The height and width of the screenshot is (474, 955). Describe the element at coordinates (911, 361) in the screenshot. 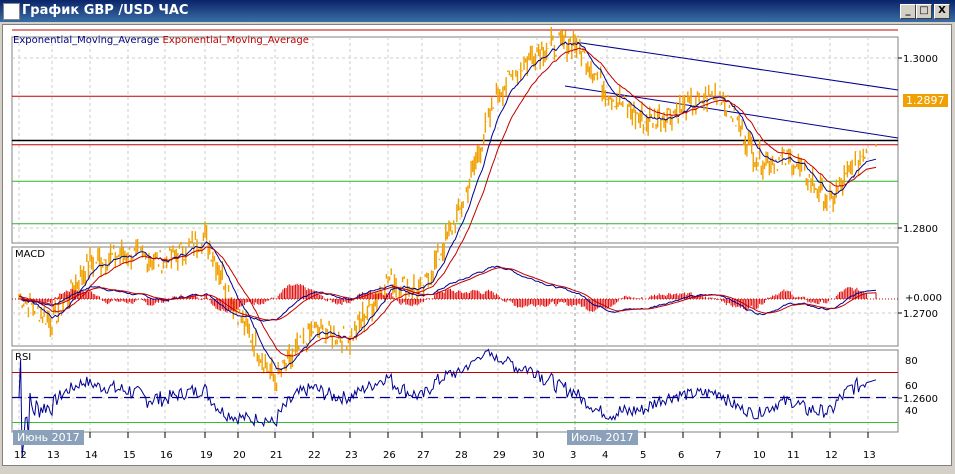

I see `rsi-tick-label: 80` at that location.